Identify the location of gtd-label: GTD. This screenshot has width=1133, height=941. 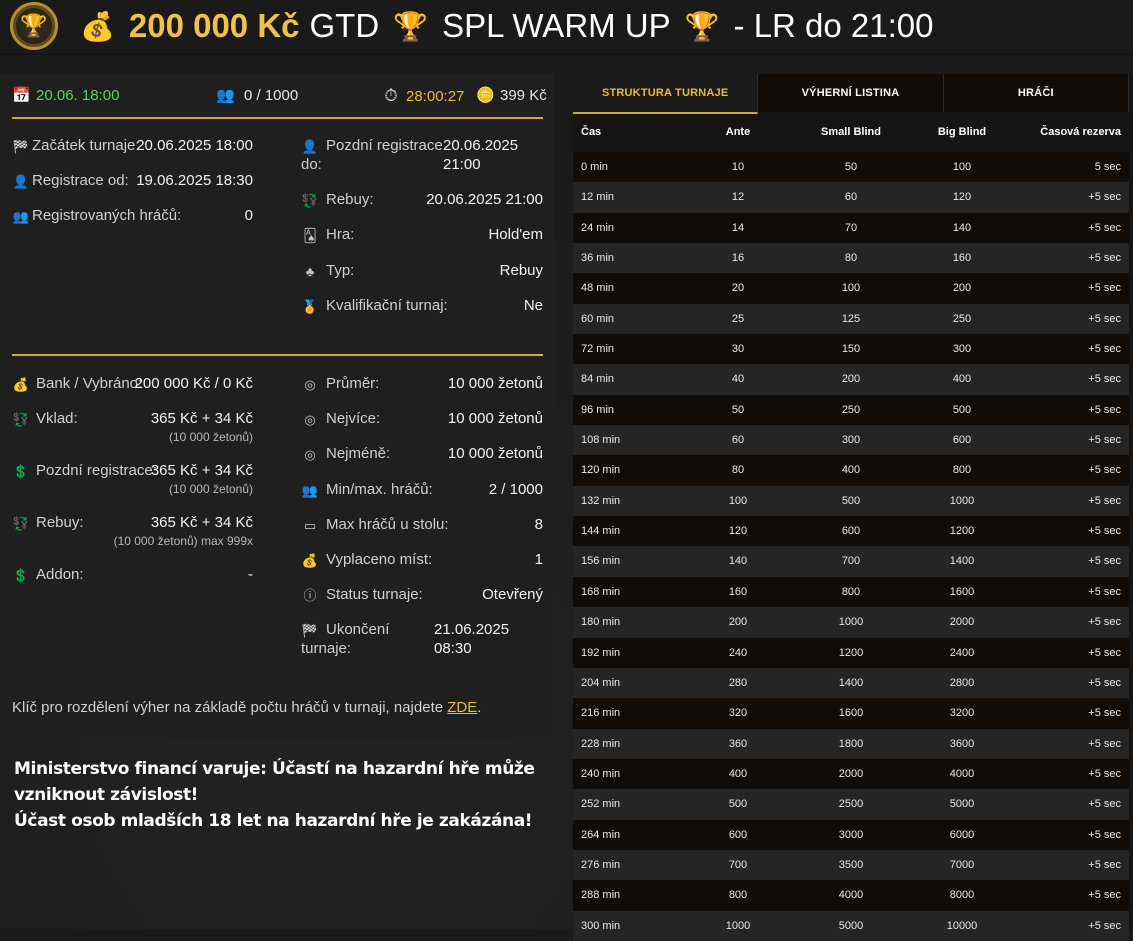
(344, 25).